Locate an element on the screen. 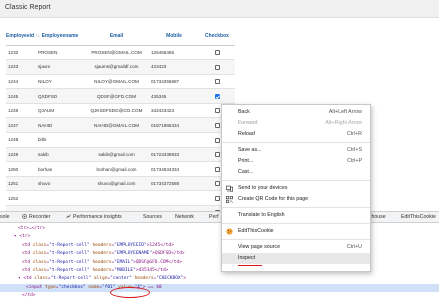  cell-mobile: 01734634334 is located at coordinates (174, 169).